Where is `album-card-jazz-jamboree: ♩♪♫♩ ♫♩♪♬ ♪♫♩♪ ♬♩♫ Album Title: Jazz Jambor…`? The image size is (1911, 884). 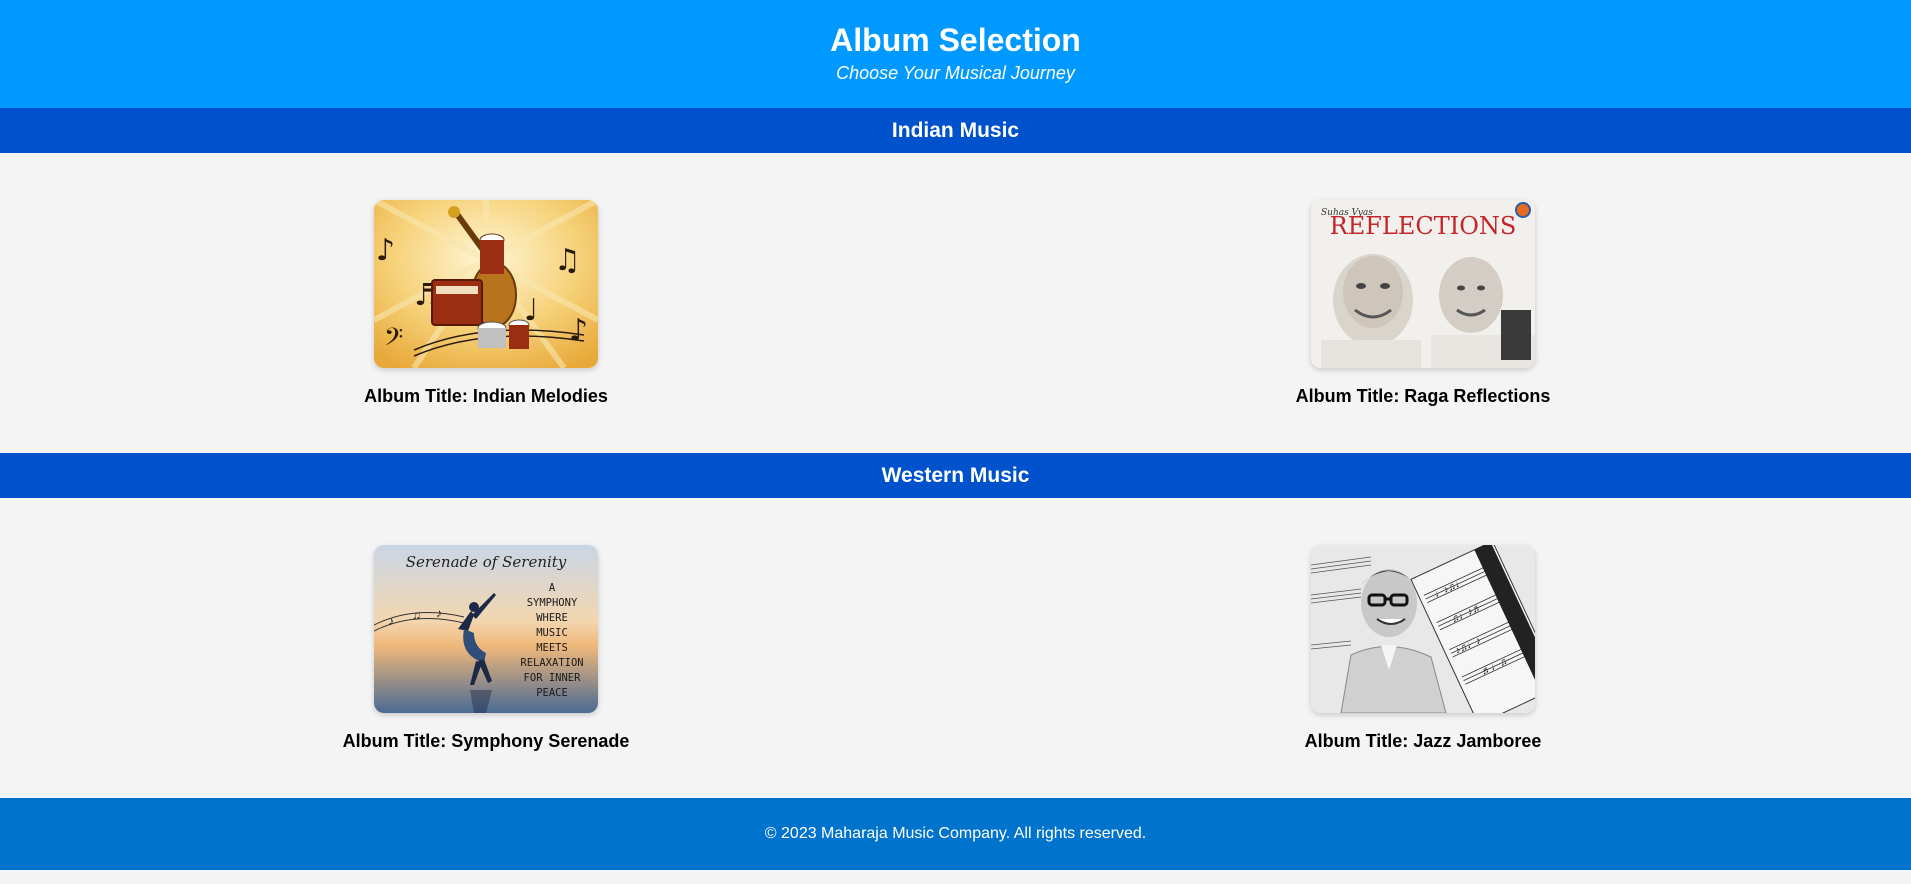
album-card-jazz-jamboree: ♩♪♫♩ ♫♩♪♬ ♪♫♩♪ ♬♩♫ Album Title: Jazz Jambor… is located at coordinates (1423, 625).